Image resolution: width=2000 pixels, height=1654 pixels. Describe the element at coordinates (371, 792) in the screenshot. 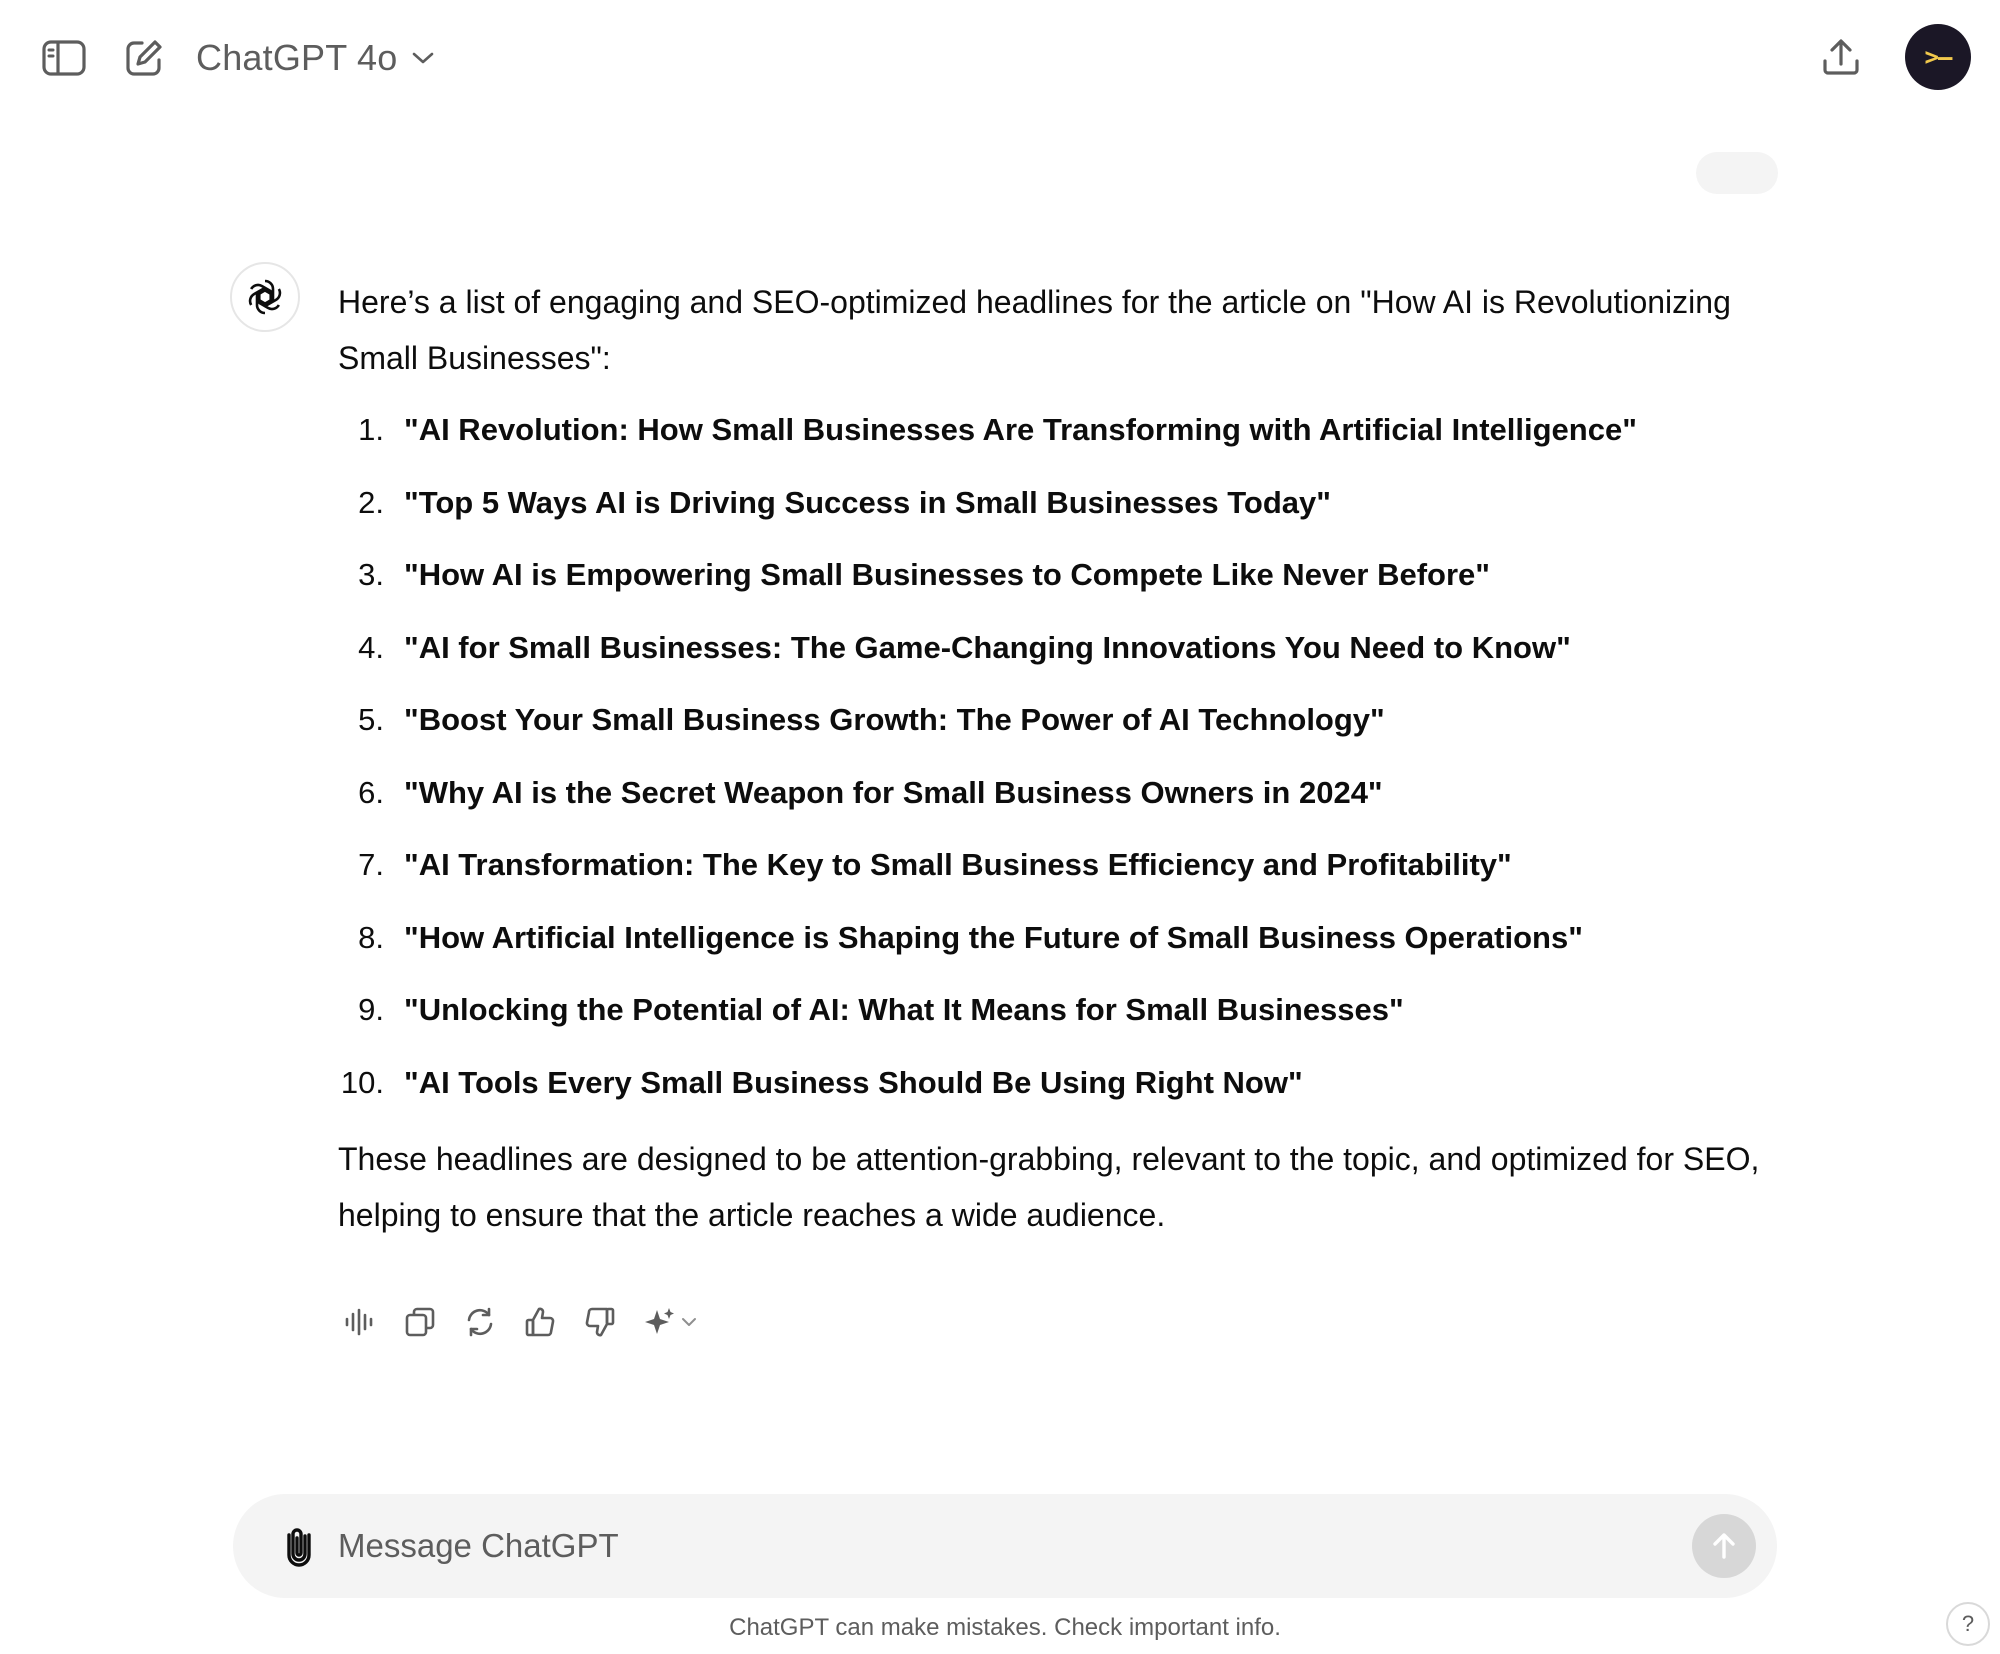

I see `list-number: 6.` at that location.